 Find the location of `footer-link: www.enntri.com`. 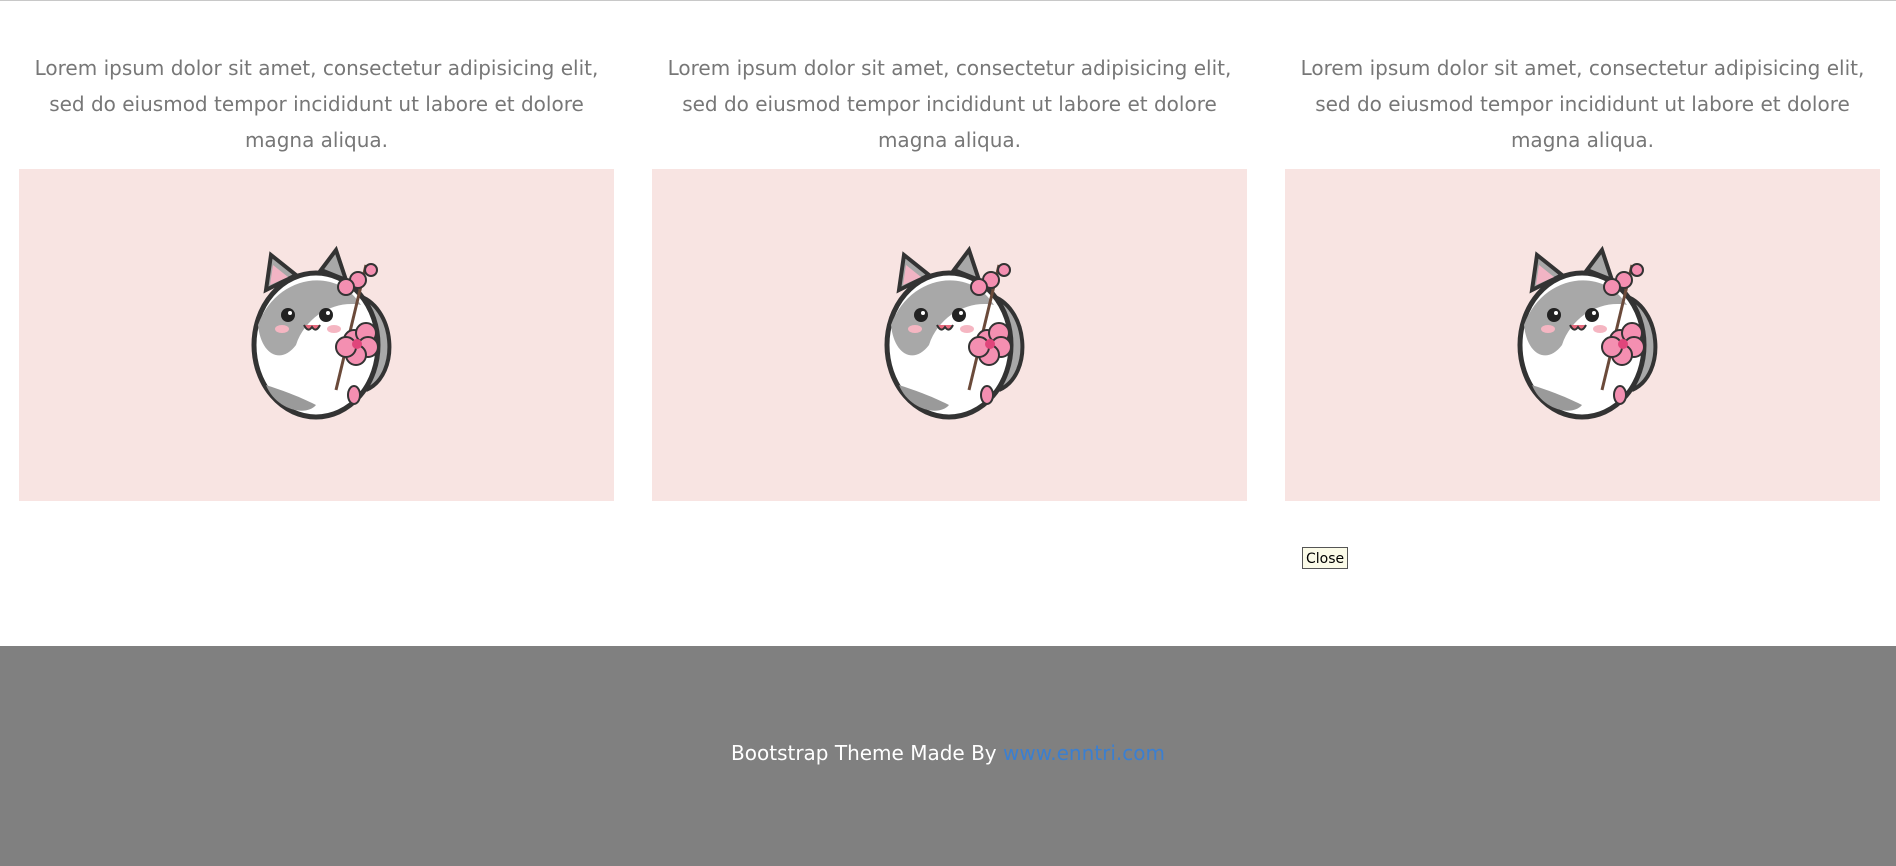

footer-link: www.enntri.com is located at coordinates (1084, 753).